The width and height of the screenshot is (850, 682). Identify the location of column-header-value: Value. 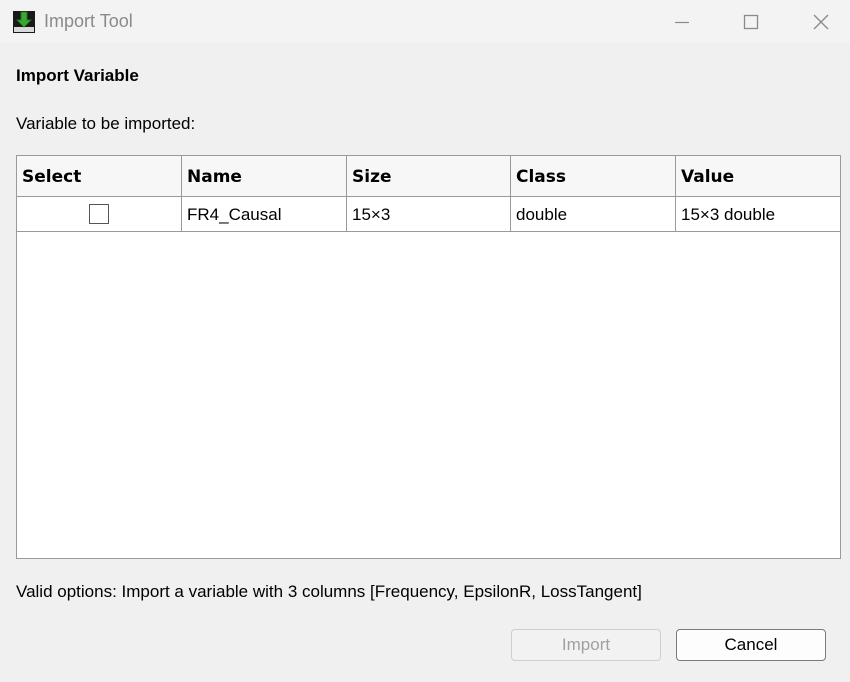
(758, 176).